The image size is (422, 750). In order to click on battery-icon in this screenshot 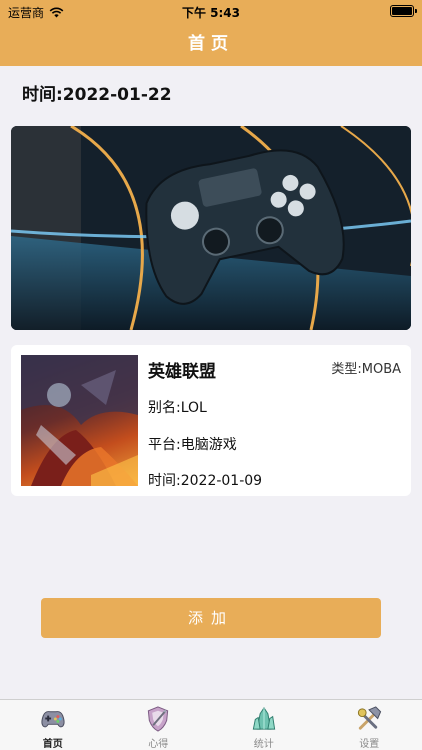, I will do `click(403, 11)`.